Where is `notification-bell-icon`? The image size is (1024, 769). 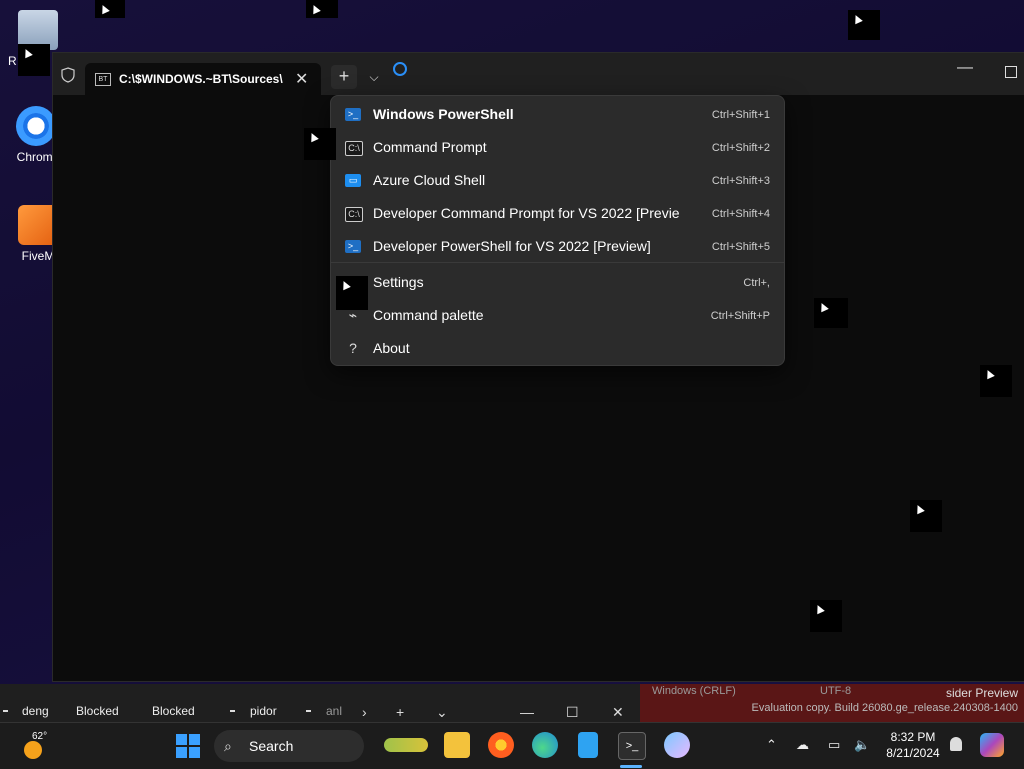
notification-bell-icon is located at coordinates (956, 744).